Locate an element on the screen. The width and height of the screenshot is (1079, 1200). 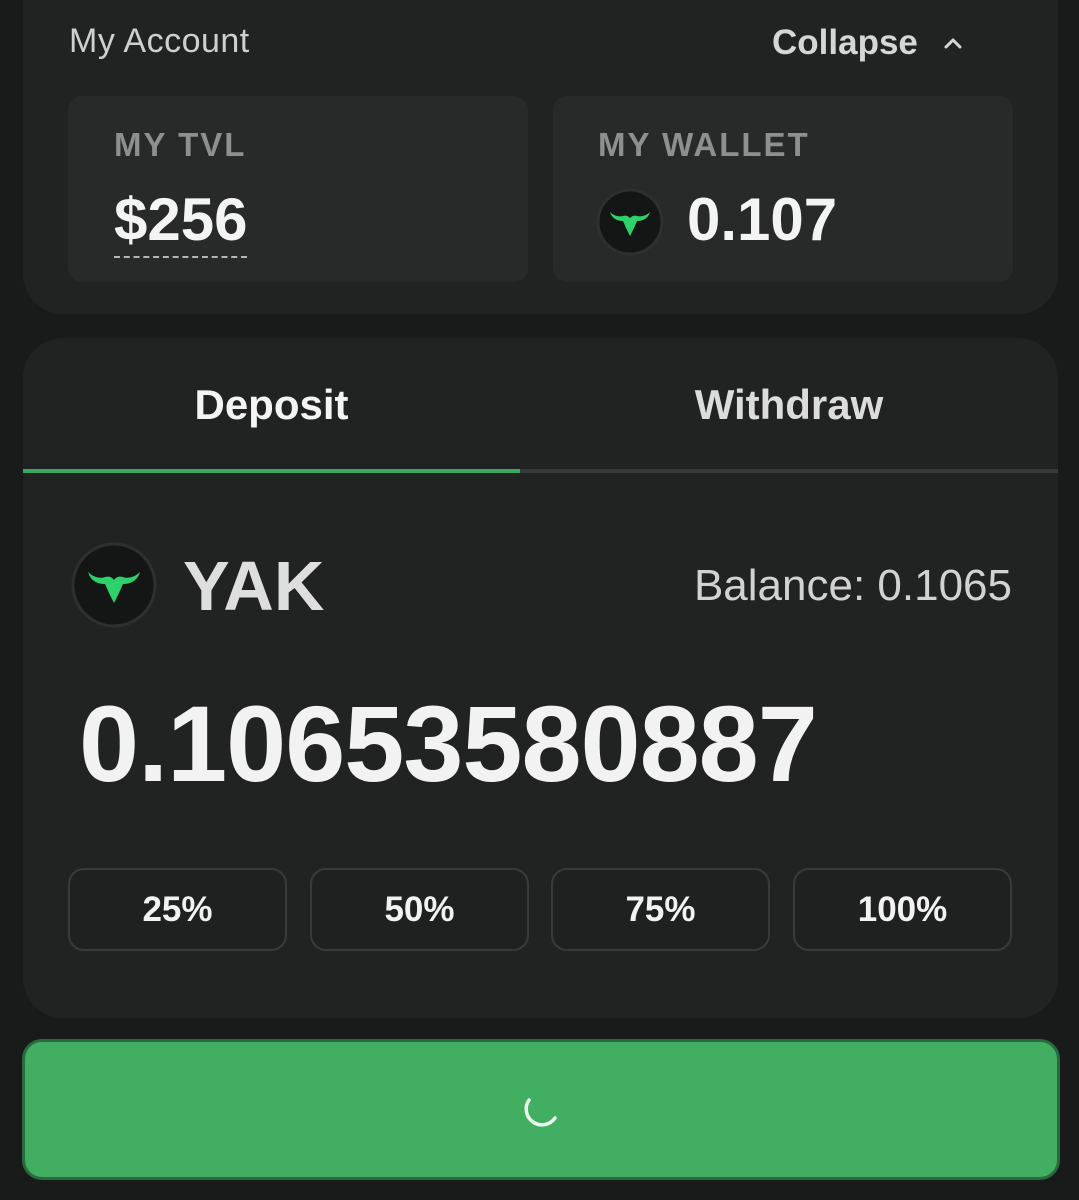
collapse-button: Collapse is located at coordinates (868, 43).